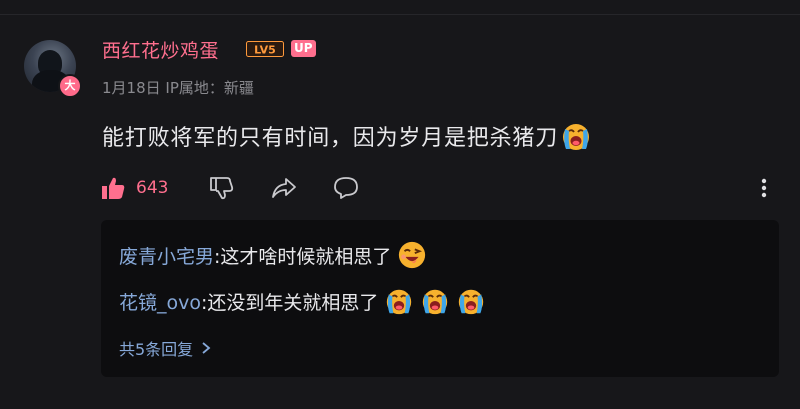 The image size is (800, 409). I want to click on like-button: 643, so click(134, 188).